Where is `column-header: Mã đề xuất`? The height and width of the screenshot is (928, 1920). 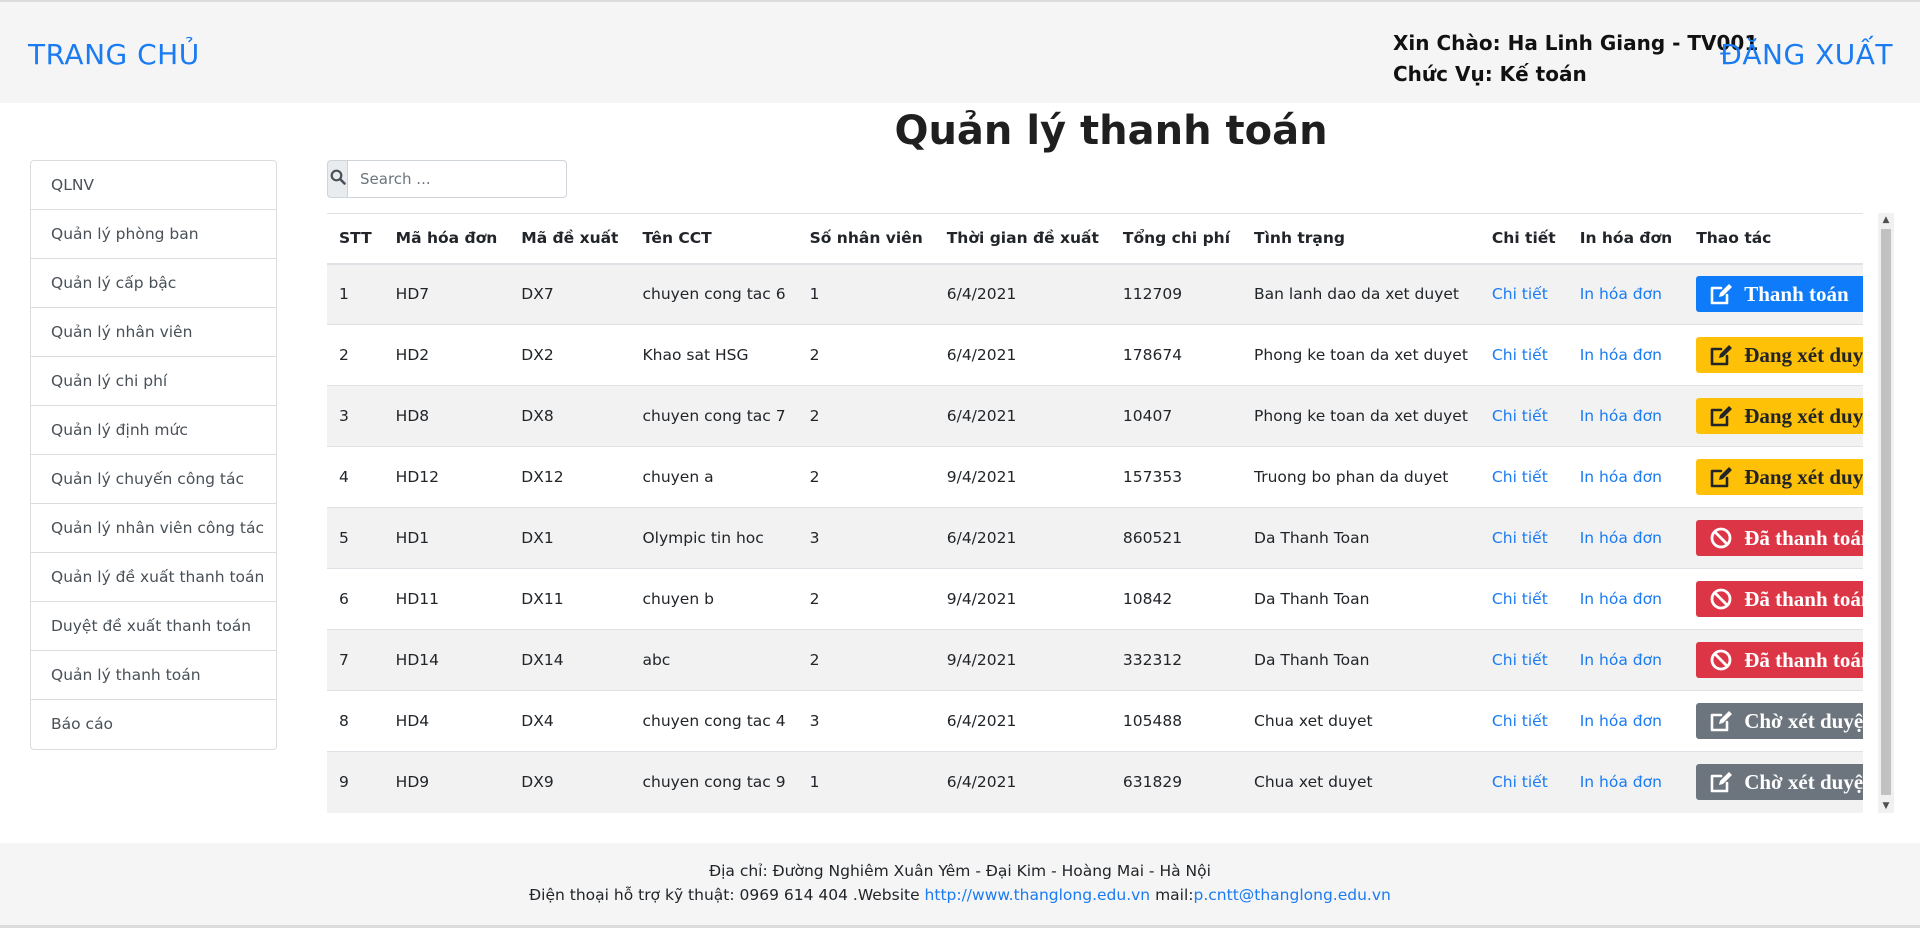
column-header: Mã đề xuất is located at coordinates (570, 239).